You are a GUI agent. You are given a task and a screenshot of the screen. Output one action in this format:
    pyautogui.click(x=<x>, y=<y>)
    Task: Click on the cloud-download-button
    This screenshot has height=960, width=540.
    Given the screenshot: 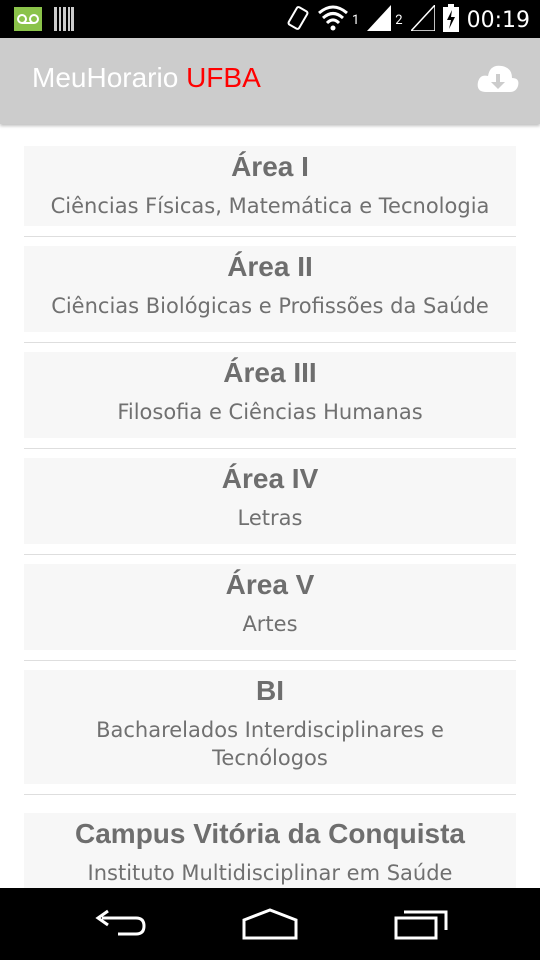 What is the action you would take?
    pyautogui.click(x=498, y=80)
    